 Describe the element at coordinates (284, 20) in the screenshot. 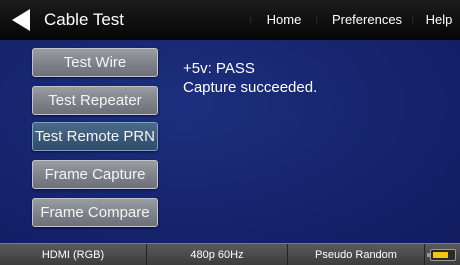

I see `tab-home: Home` at that location.